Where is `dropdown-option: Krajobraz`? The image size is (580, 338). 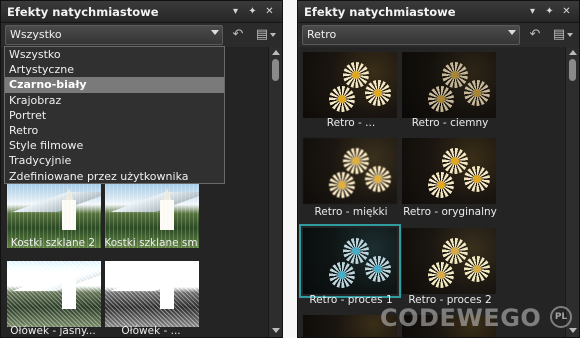
dropdown-option: Krajobraz is located at coordinates (114, 100).